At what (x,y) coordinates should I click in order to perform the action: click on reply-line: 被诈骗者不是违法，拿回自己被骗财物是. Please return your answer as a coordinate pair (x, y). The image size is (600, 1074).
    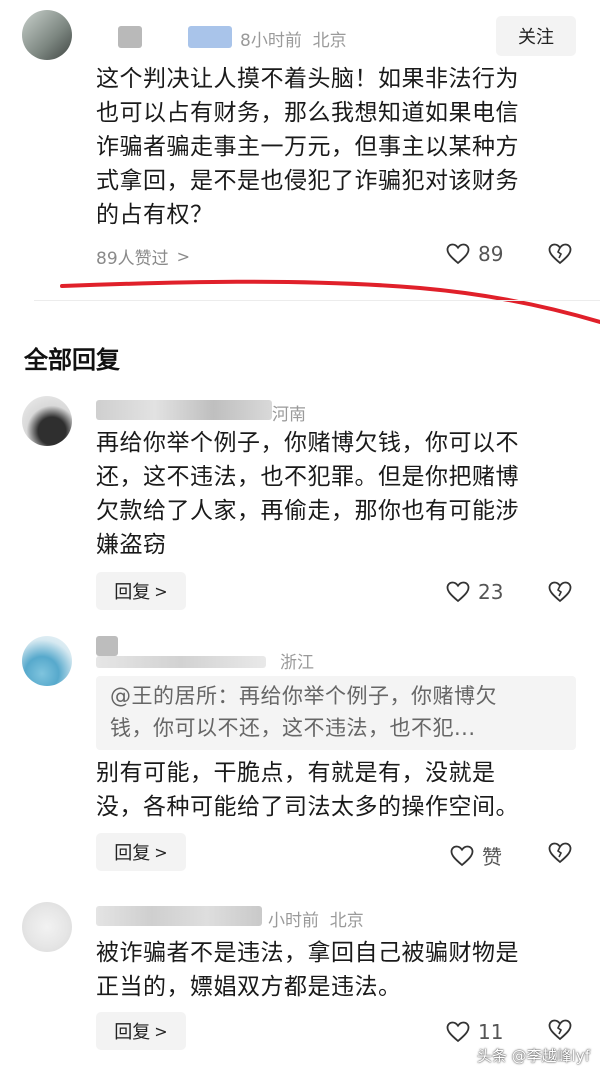
    Looking at the image, I should click on (307, 953).